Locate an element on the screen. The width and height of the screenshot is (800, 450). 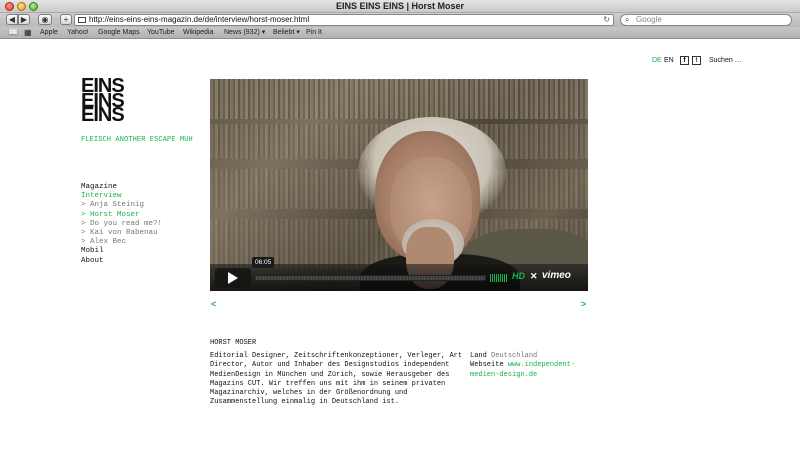
bookmark-yahoo: Yahoo! is located at coordinates (78, 33).